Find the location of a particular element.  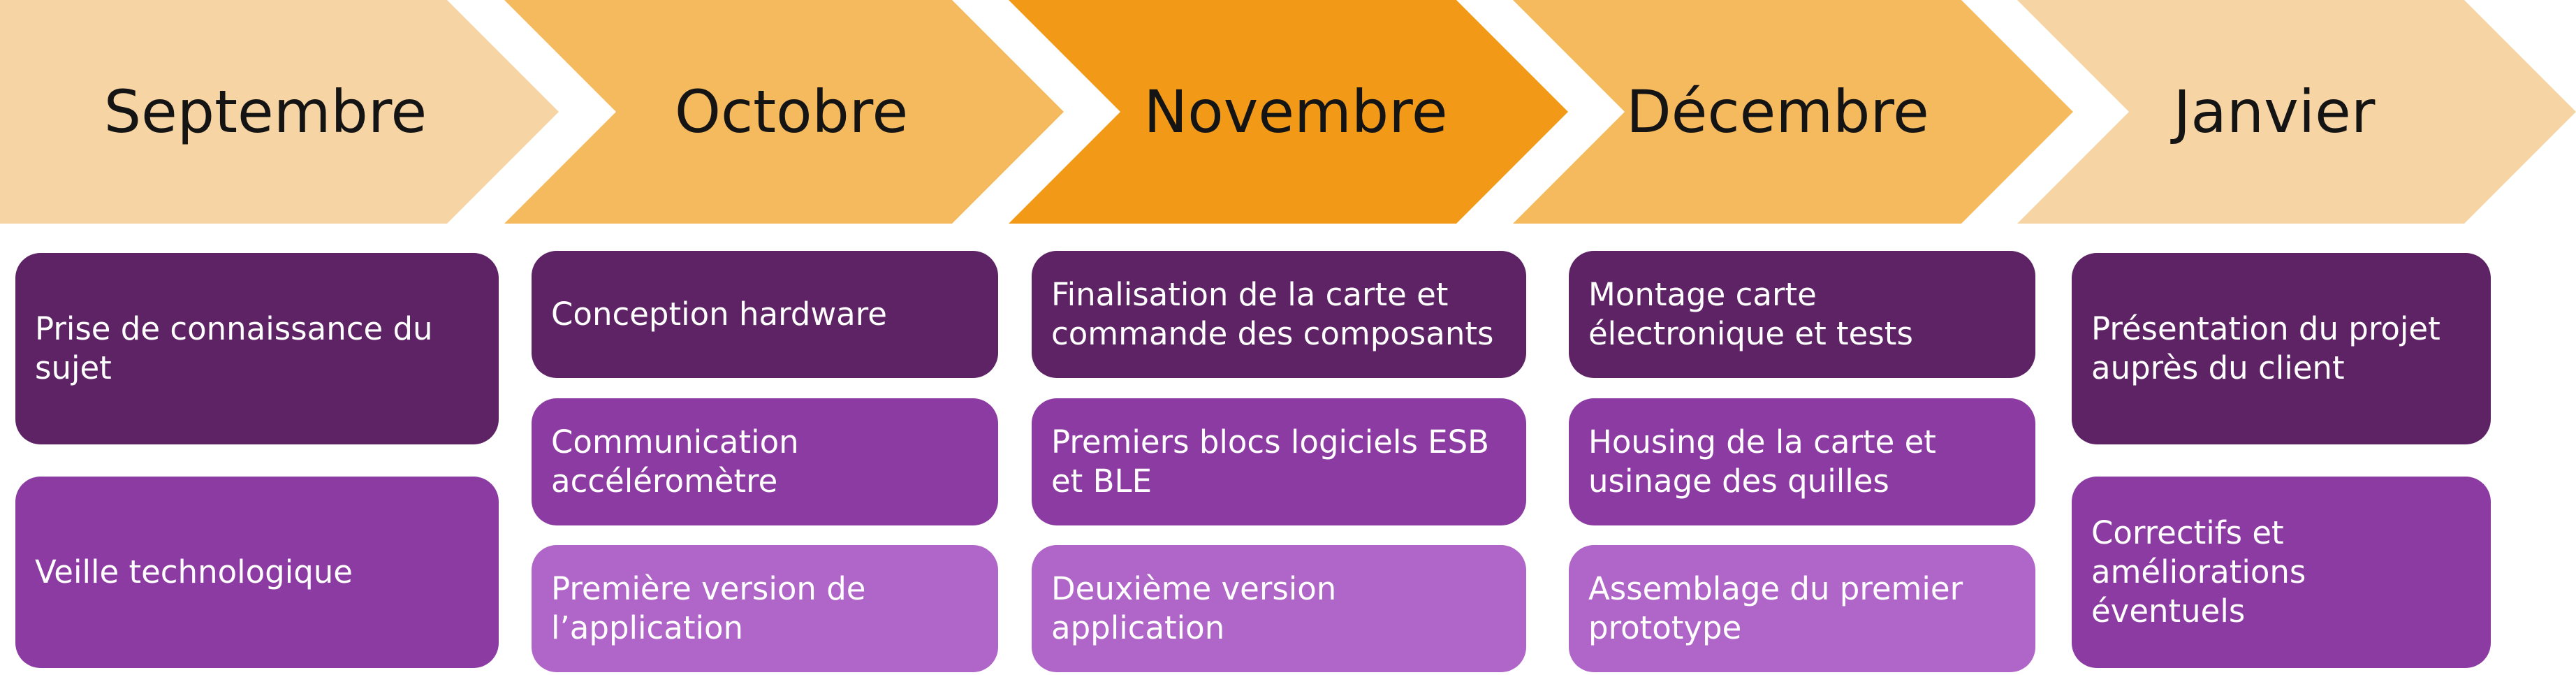

task-card: Deuxième version application is located at coordinates (1279, 608).